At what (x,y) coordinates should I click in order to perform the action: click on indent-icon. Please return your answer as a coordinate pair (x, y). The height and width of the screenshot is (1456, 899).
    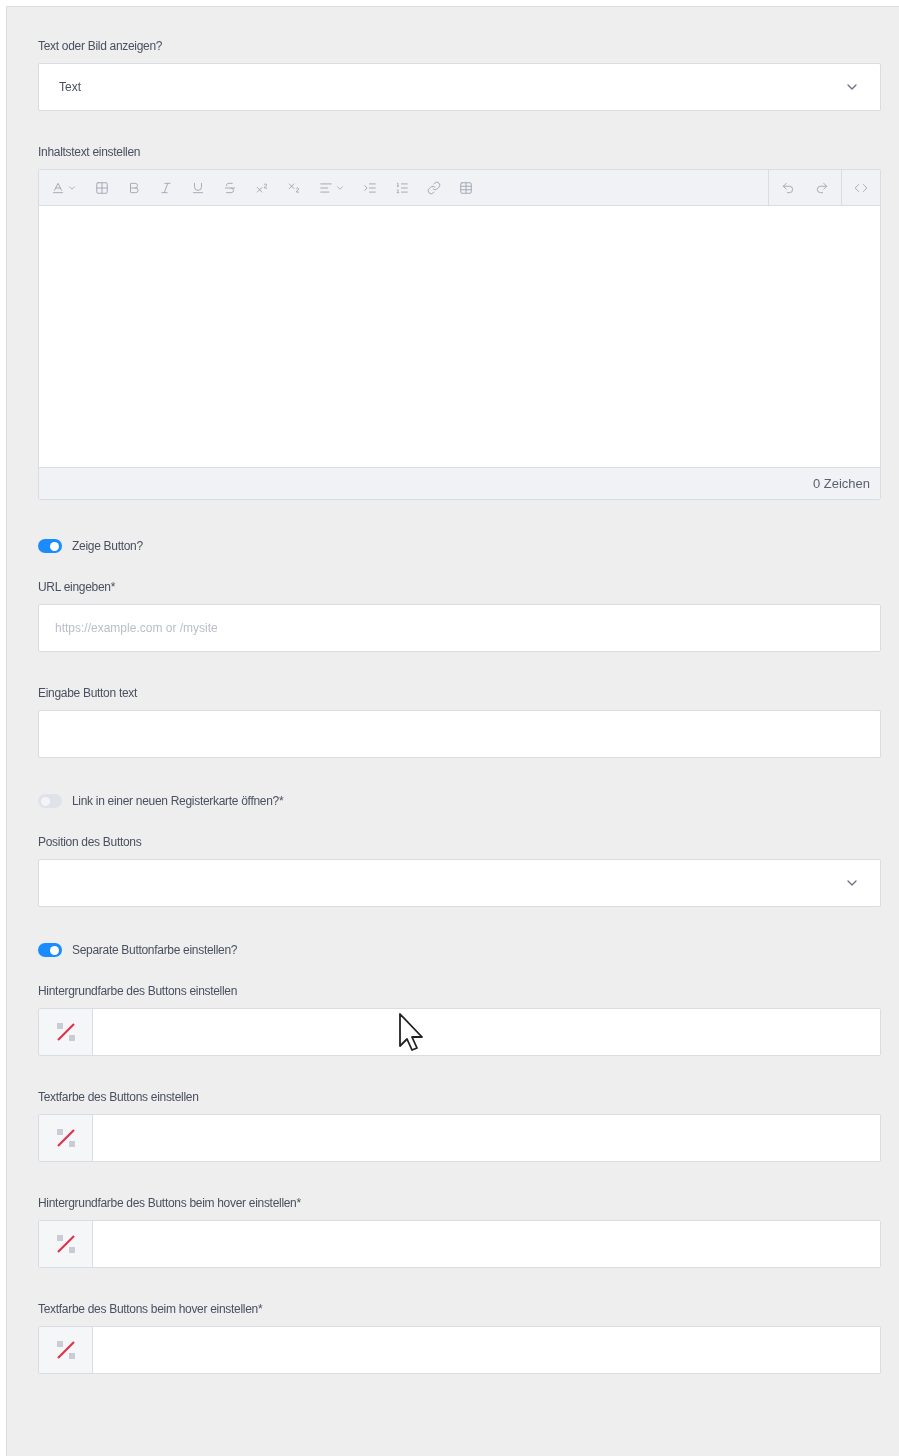
    Looking at the image, I should click on (370, 187).